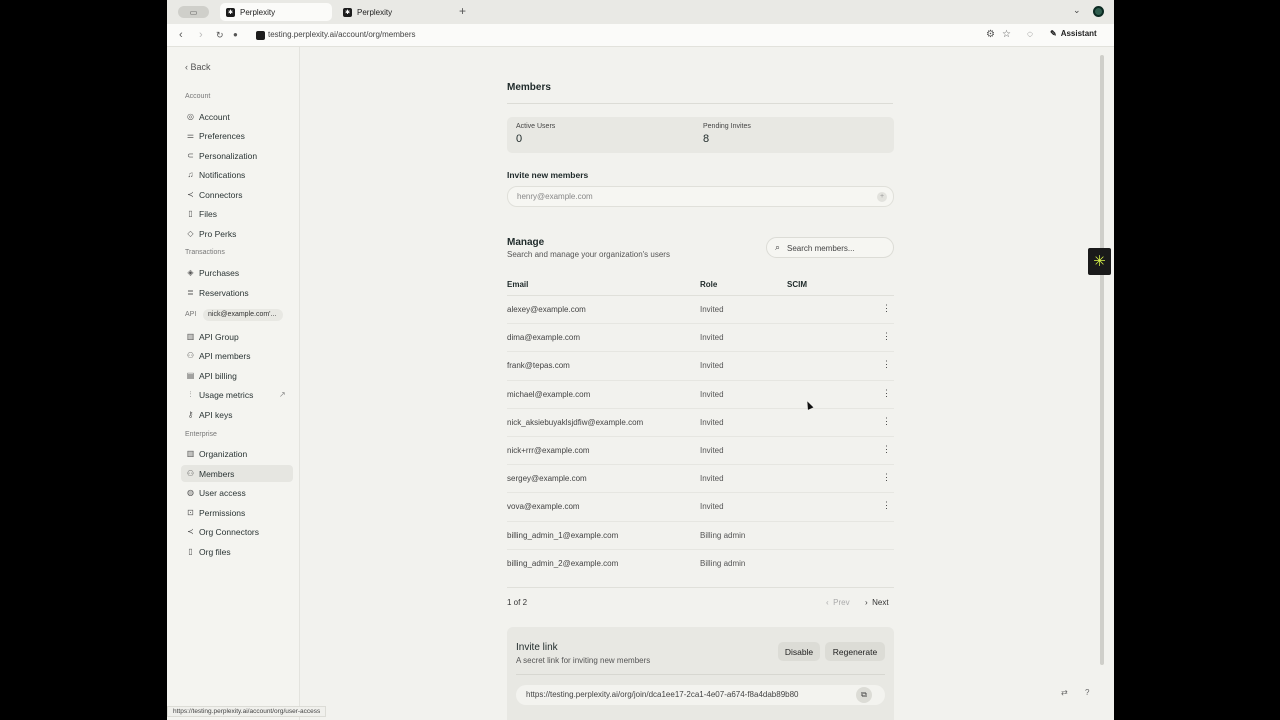  I want to click on extensions-icon: ◌, so click(1030, 34).